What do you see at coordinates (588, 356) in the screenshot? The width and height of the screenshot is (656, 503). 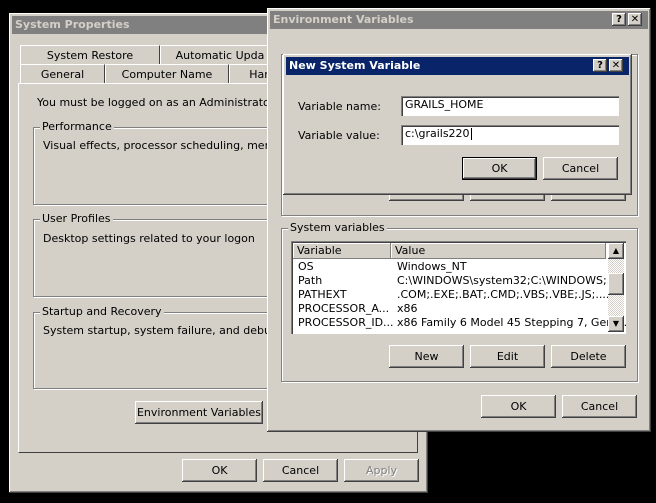 I see `system-delete-button: Delete` at bounding box center [588, 356].